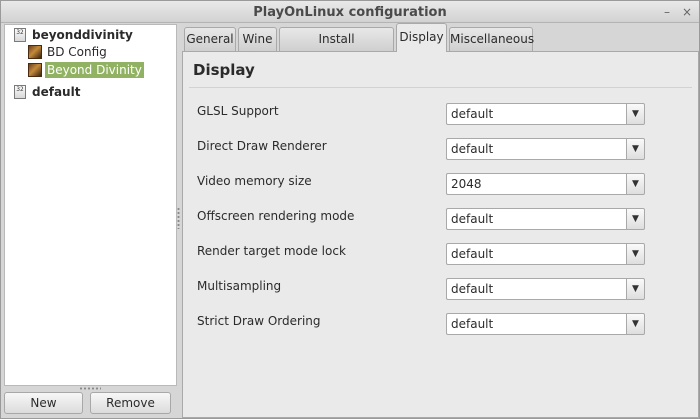  Describe the element at coordinates (254, 181) in the screenshot. I see `video-memory-size-label: Video memory size` at that location.